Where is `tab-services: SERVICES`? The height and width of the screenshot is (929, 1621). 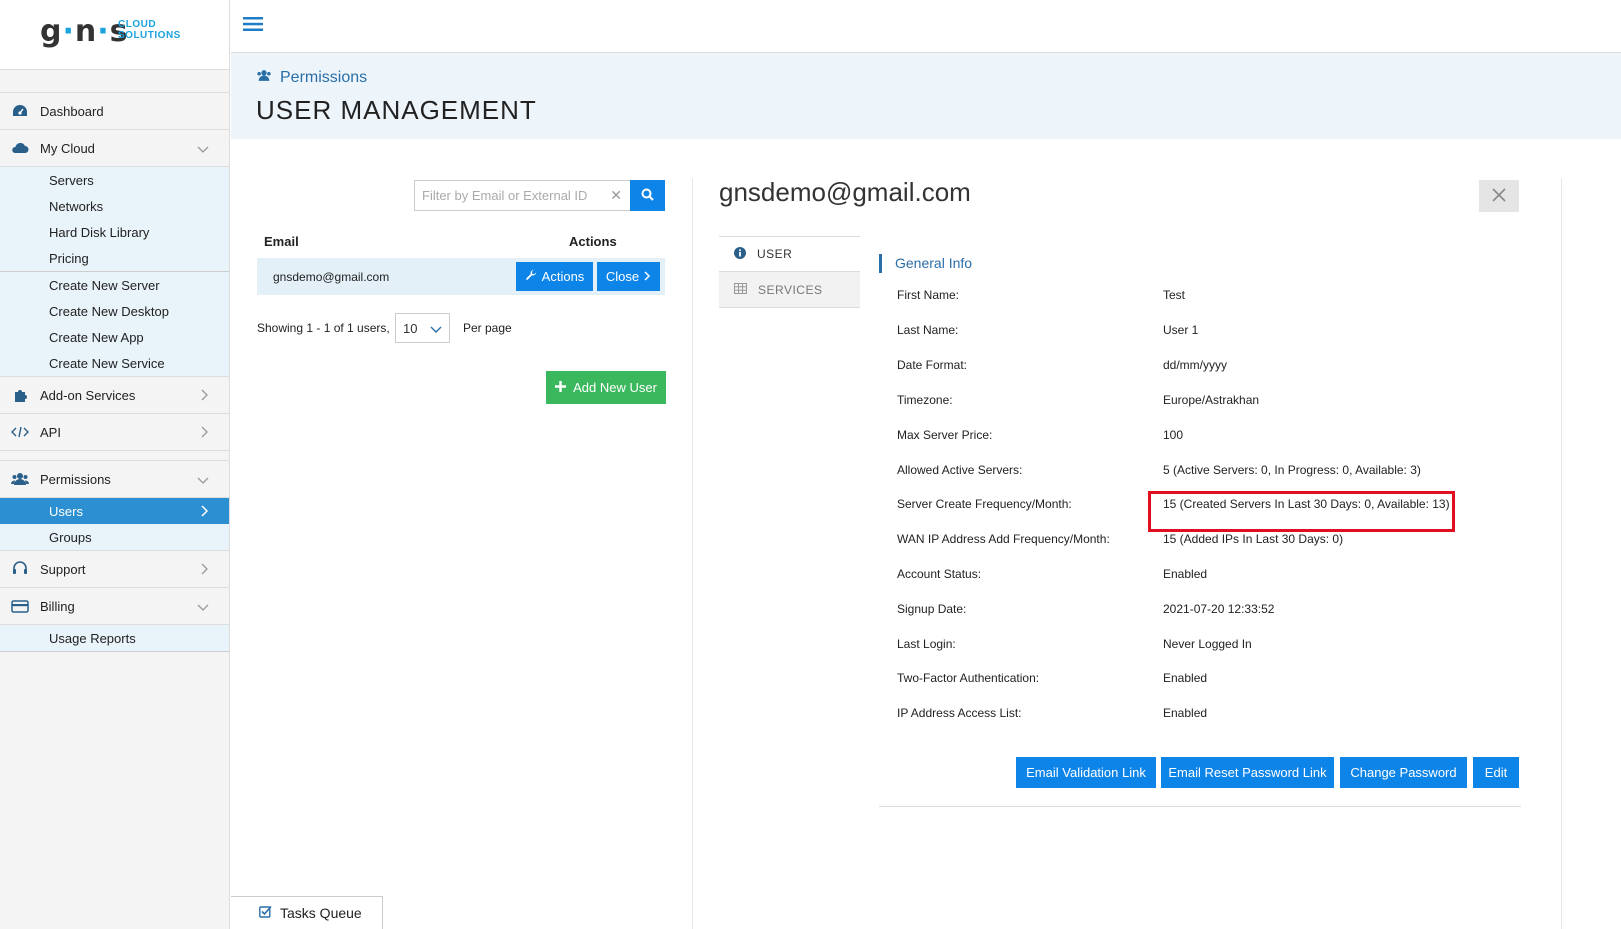
tab-services: SERVICES is located at coordinates (789, 290).